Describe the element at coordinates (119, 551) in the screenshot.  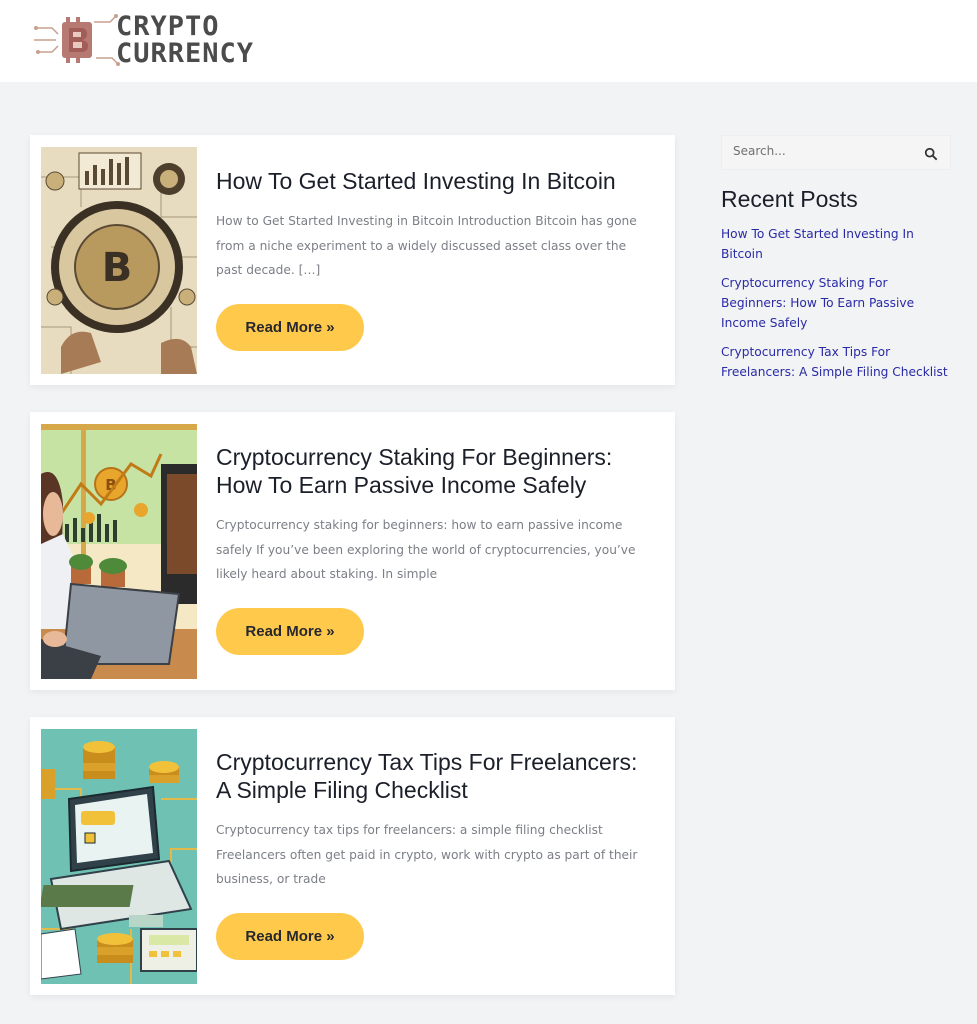
I see `post-thumbnail-staking-illustration: B` at that location.